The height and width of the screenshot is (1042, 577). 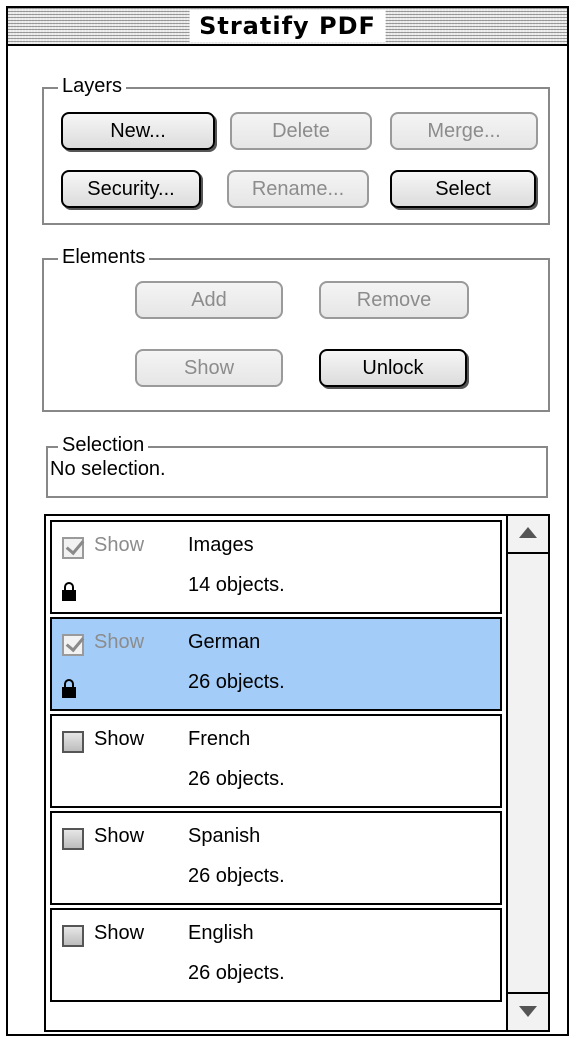 What do you see at coordinates (393, 368) in the screenshot?
I see `unlock-element-button: Unlock` at bounding box center [393, 368].